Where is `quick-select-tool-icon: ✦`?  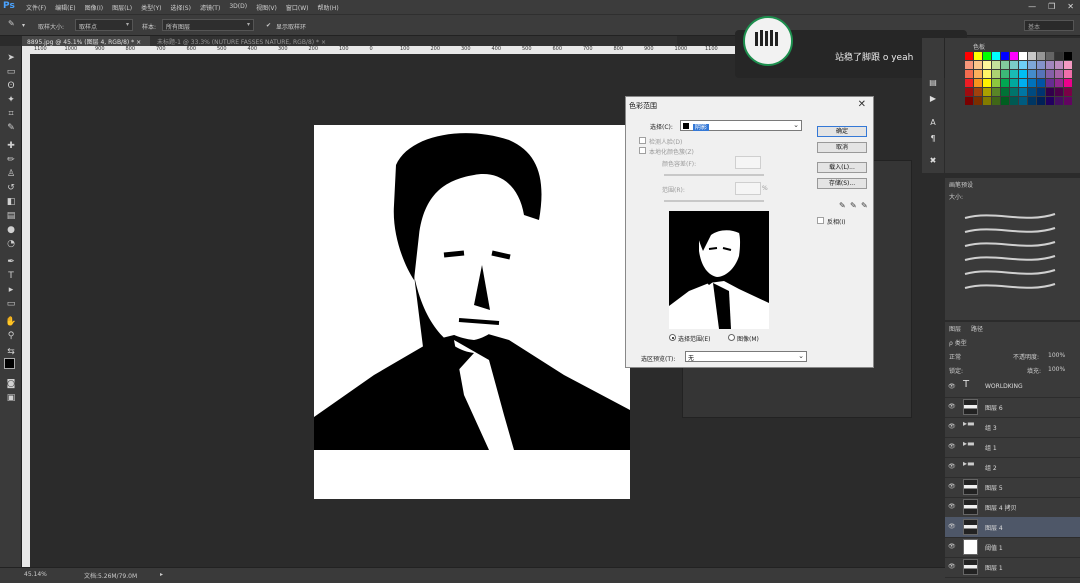 quick-select-tool-icon: ✦ is located at coordinates (11, 100).